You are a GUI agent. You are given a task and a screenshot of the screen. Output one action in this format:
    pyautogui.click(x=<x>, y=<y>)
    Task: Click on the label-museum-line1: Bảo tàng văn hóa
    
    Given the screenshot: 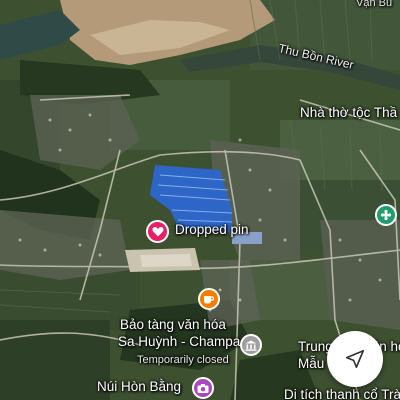 What is the action you would take?
    pyautogui.click(x=173, y=325)
    